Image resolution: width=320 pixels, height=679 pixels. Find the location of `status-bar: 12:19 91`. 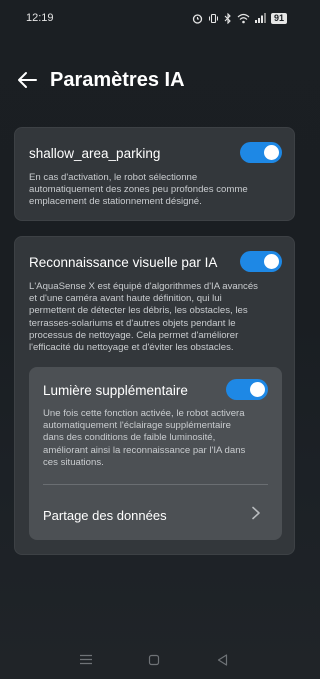

status-bar: 12:19 91 is located at coordinates (154, 18).